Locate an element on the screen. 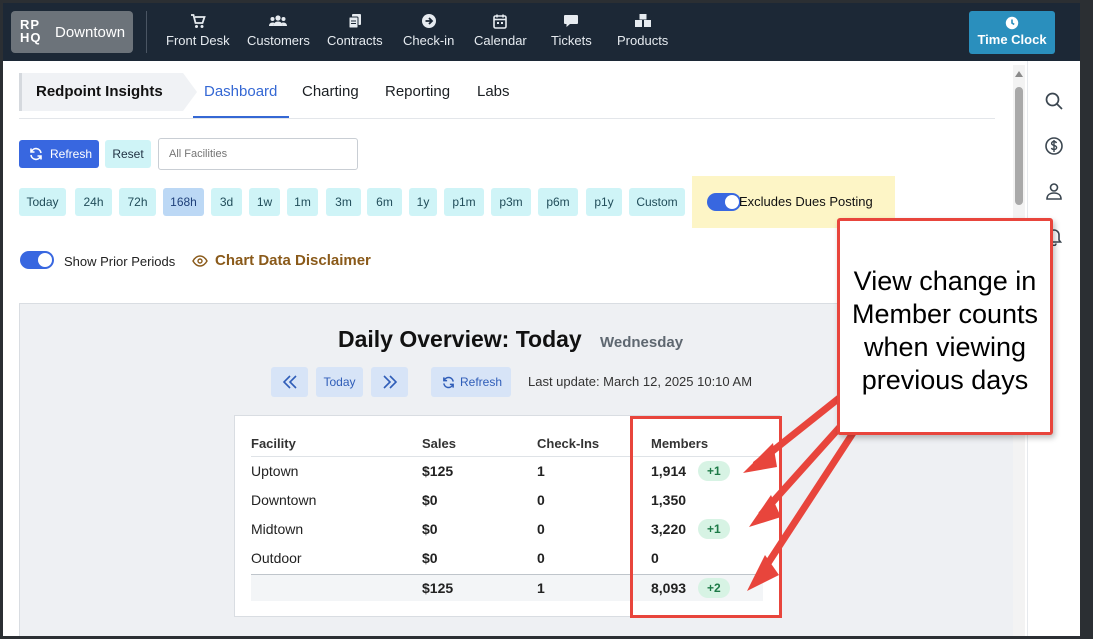 The height and width of the screenshot is (639, 1093). nav-label: Calendar is located at coordinates (500, 40).